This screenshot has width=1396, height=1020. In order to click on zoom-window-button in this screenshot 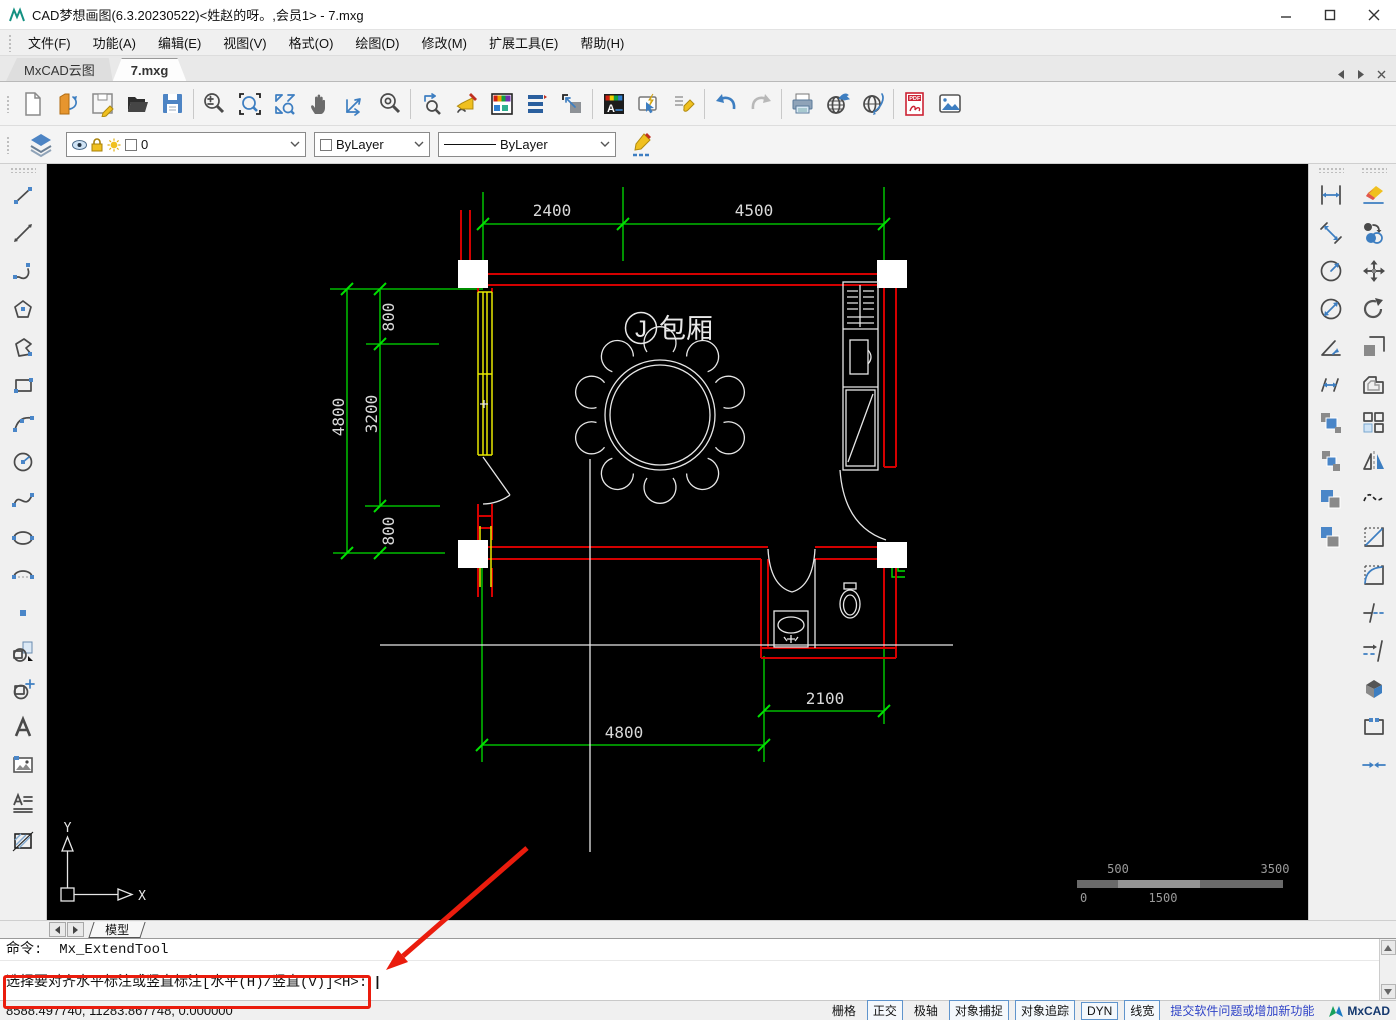, I will do `click(249, 104)`.